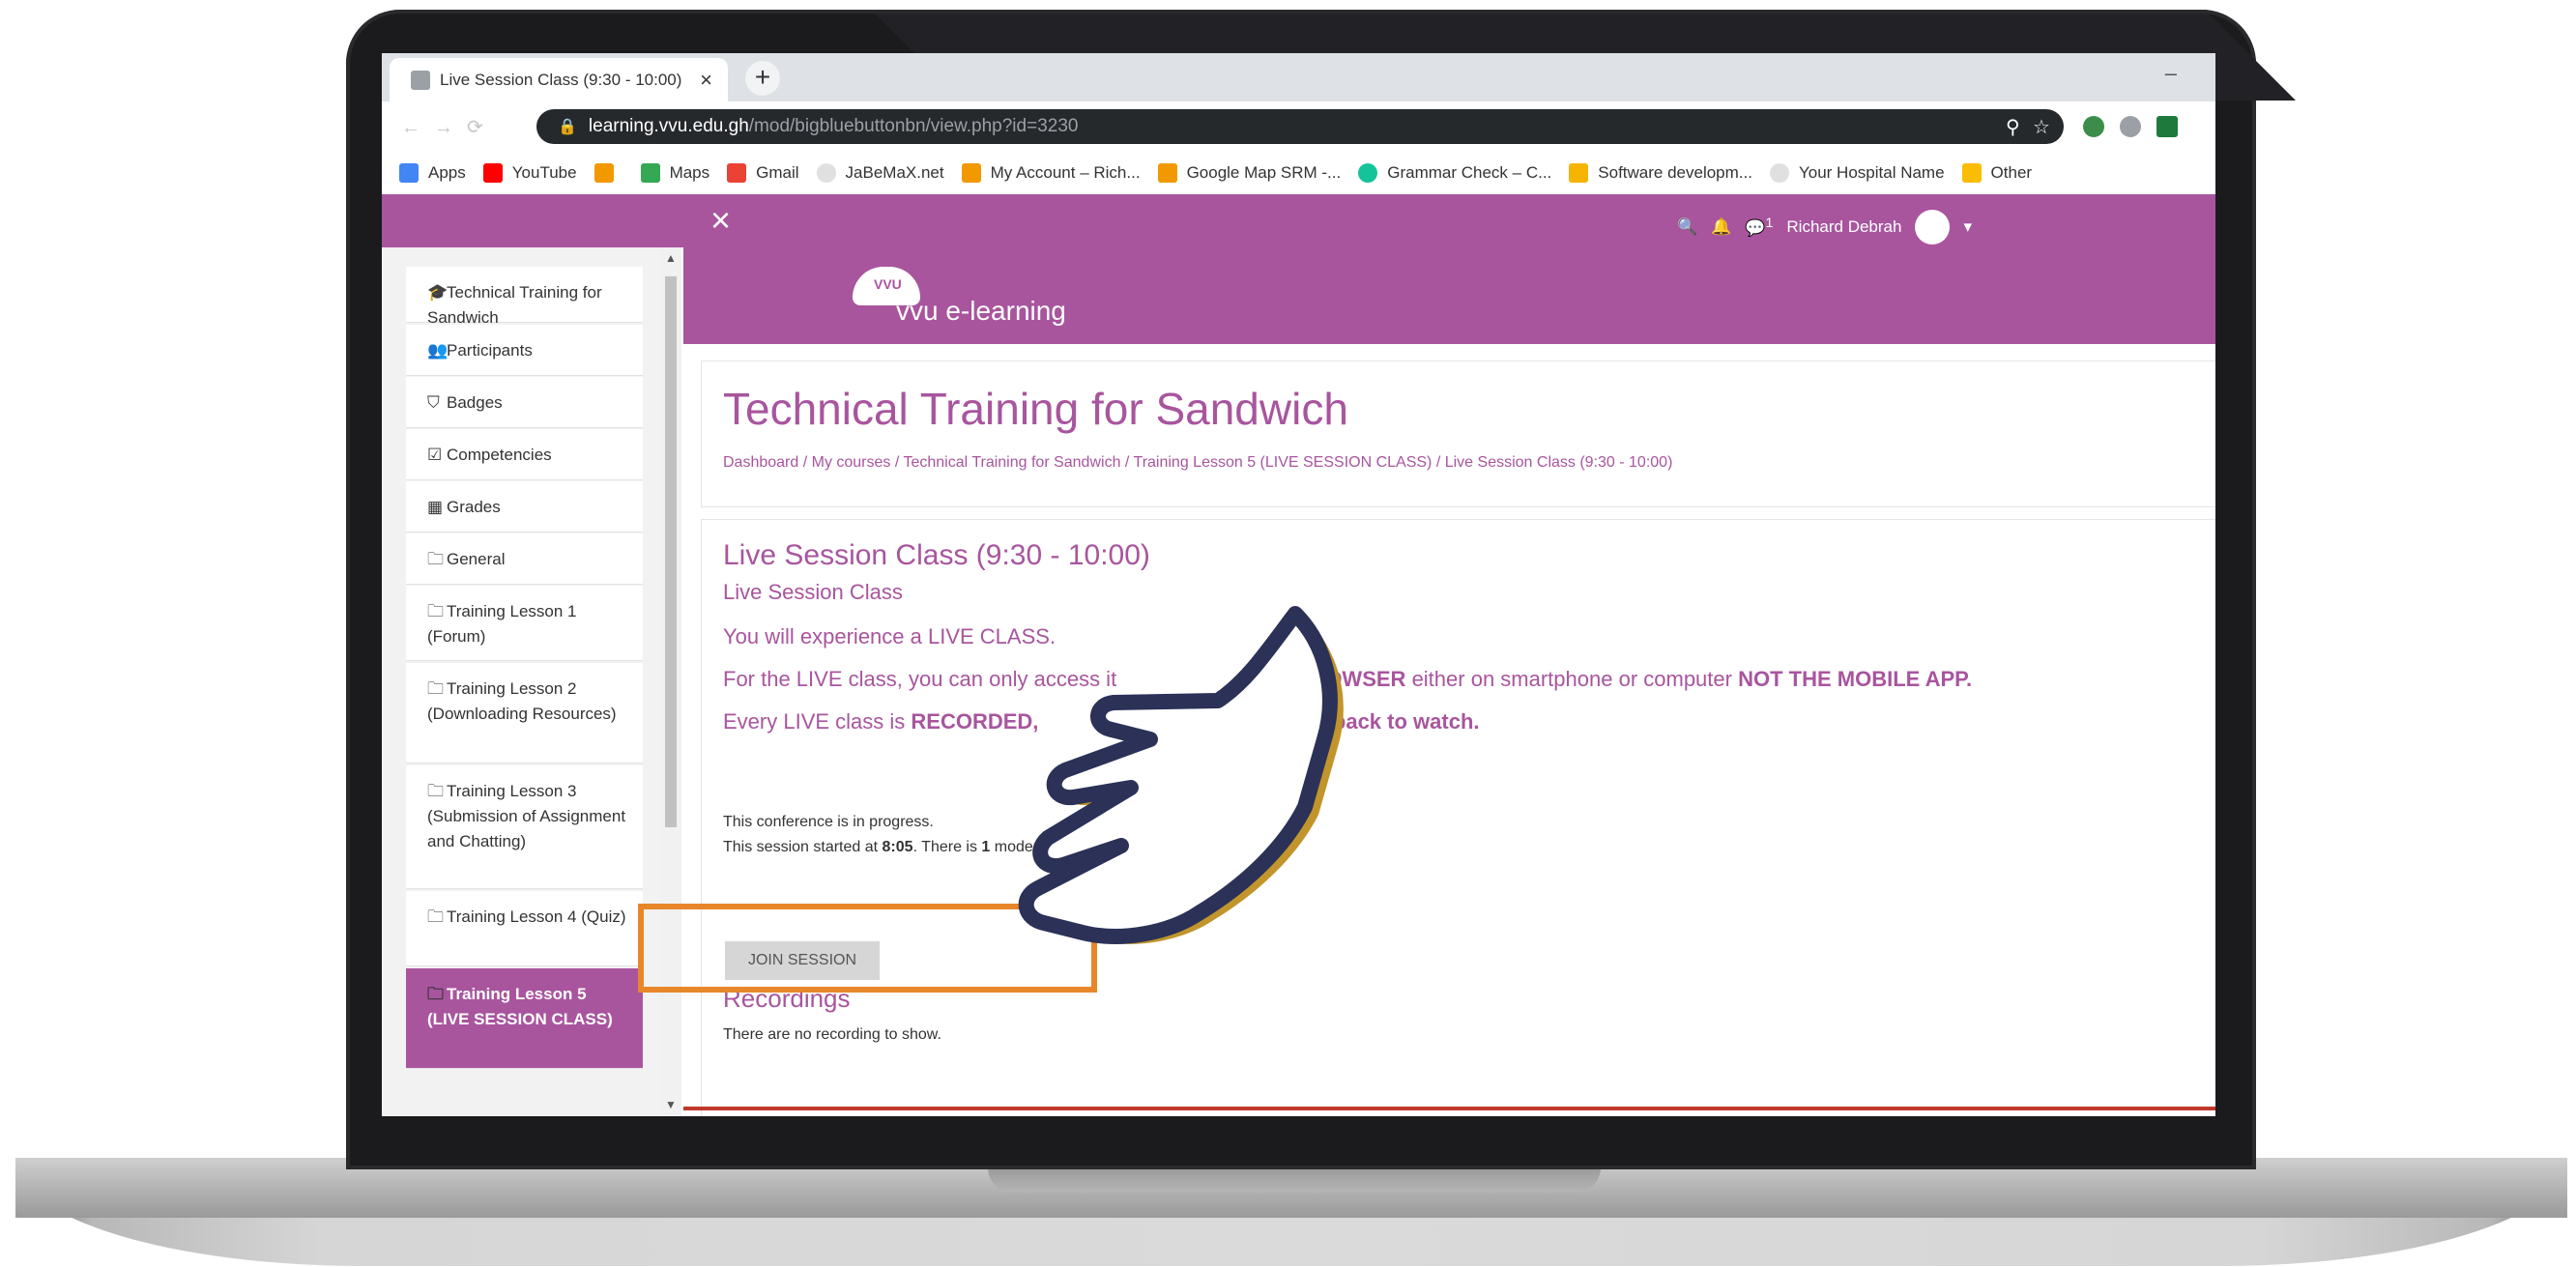 This screenshot has width=2576, height=1267. I want to click on graduation-cap-icon: 🎓, so click(438, 292).